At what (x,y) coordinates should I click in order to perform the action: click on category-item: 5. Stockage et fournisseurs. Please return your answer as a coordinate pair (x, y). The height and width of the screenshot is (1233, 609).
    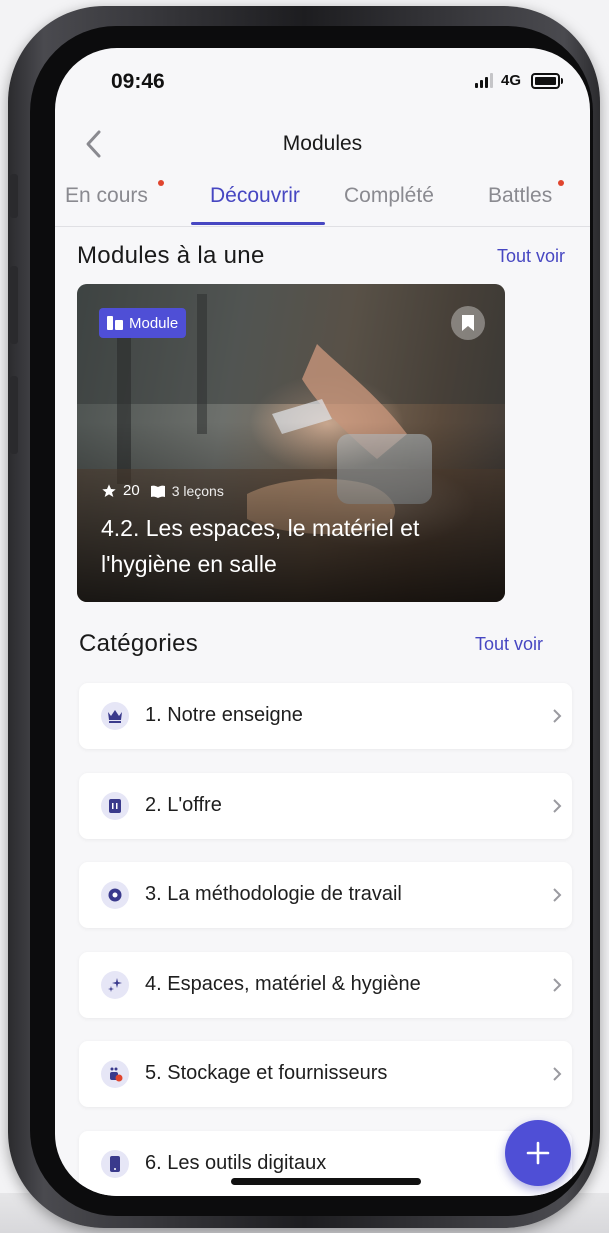
    Looking at the image, I should click on (325, 1074).